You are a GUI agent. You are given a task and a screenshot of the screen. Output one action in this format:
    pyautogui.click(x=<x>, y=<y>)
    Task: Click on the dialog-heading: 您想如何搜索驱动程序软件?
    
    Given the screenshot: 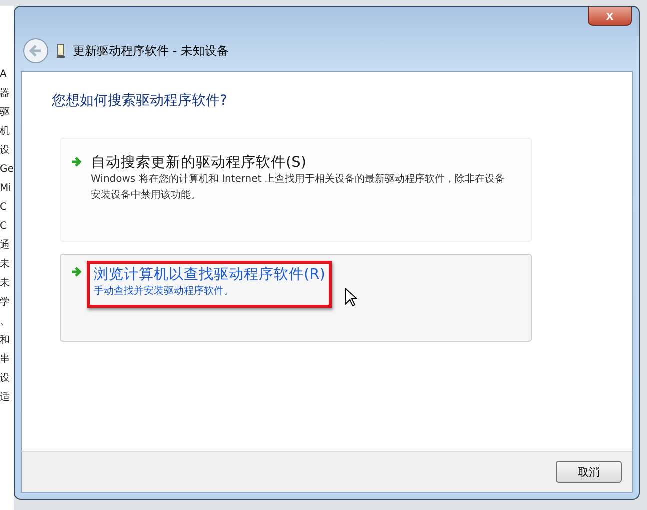 What is the action you would take?
    pyautogui.click(x=140, y=101)
    